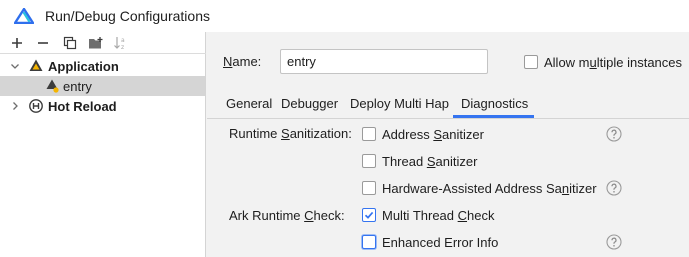  What do you see at coordinates (531, 62) in the screenshot?
I see `allow-multiple-instances-checkbox` at bounding box center [531, 62].